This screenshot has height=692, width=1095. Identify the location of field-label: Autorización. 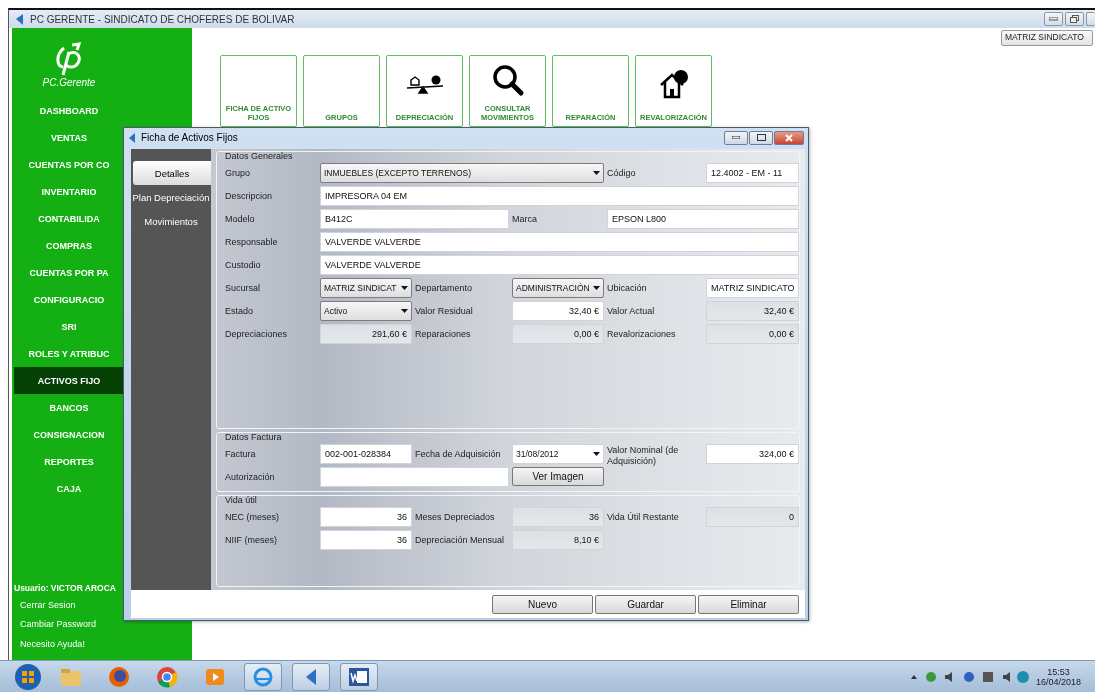
(250, 477).